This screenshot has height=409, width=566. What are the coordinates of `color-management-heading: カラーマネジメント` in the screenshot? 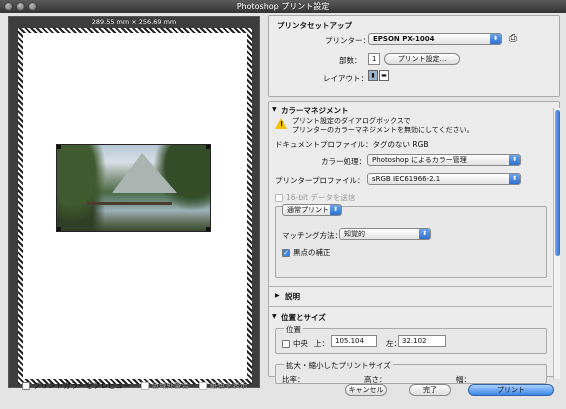 It's located at (315, 110).